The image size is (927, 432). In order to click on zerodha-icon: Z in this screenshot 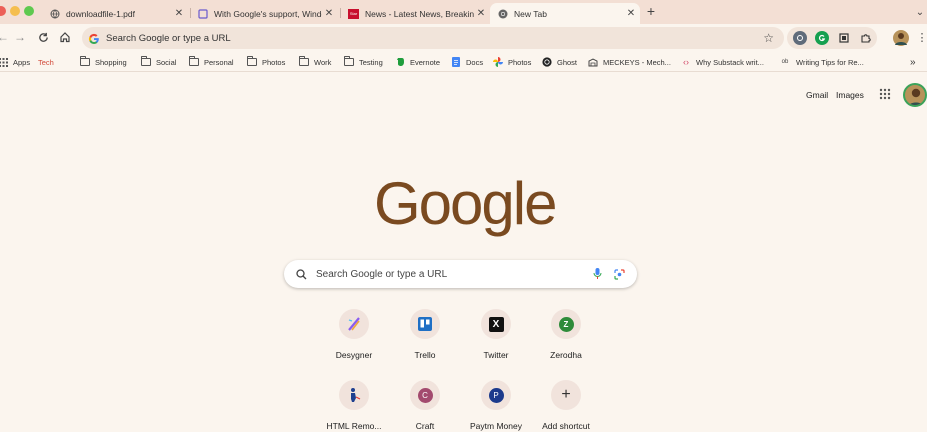, I will do `click(566, 324)`.